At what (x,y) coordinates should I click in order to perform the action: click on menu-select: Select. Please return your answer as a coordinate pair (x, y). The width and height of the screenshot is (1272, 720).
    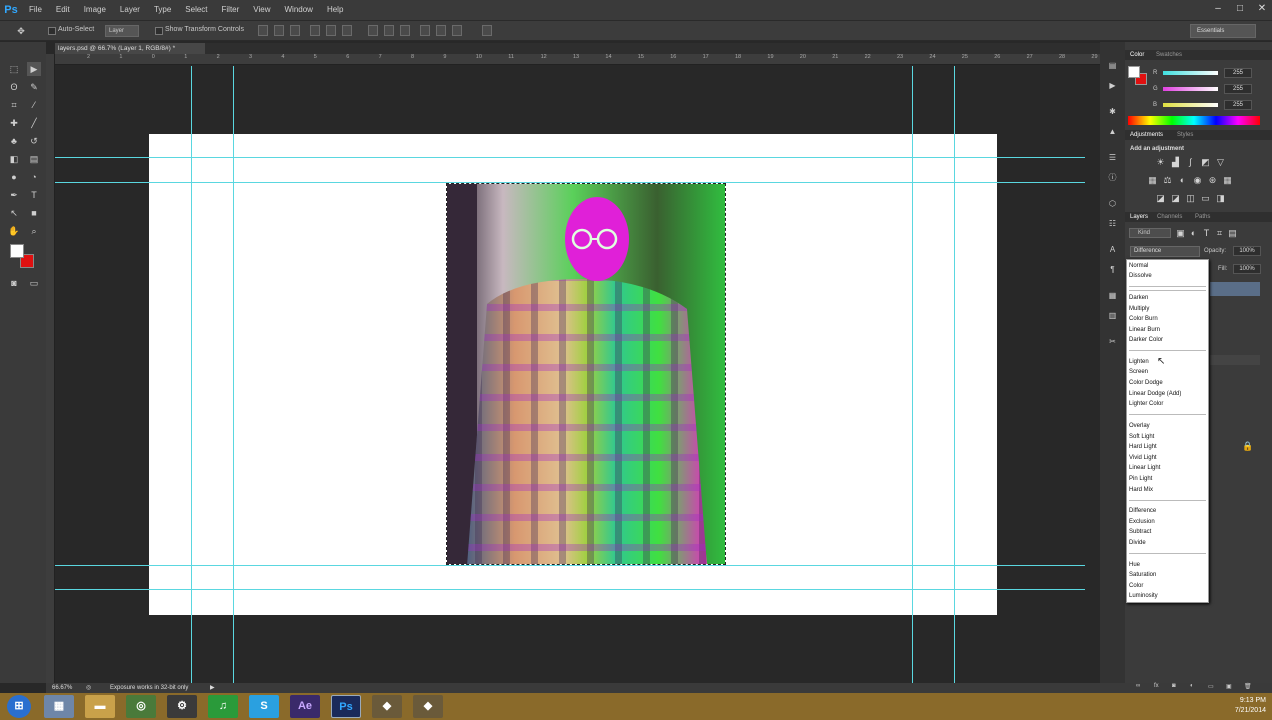
    Looking at the image, I should click on (196, 10).